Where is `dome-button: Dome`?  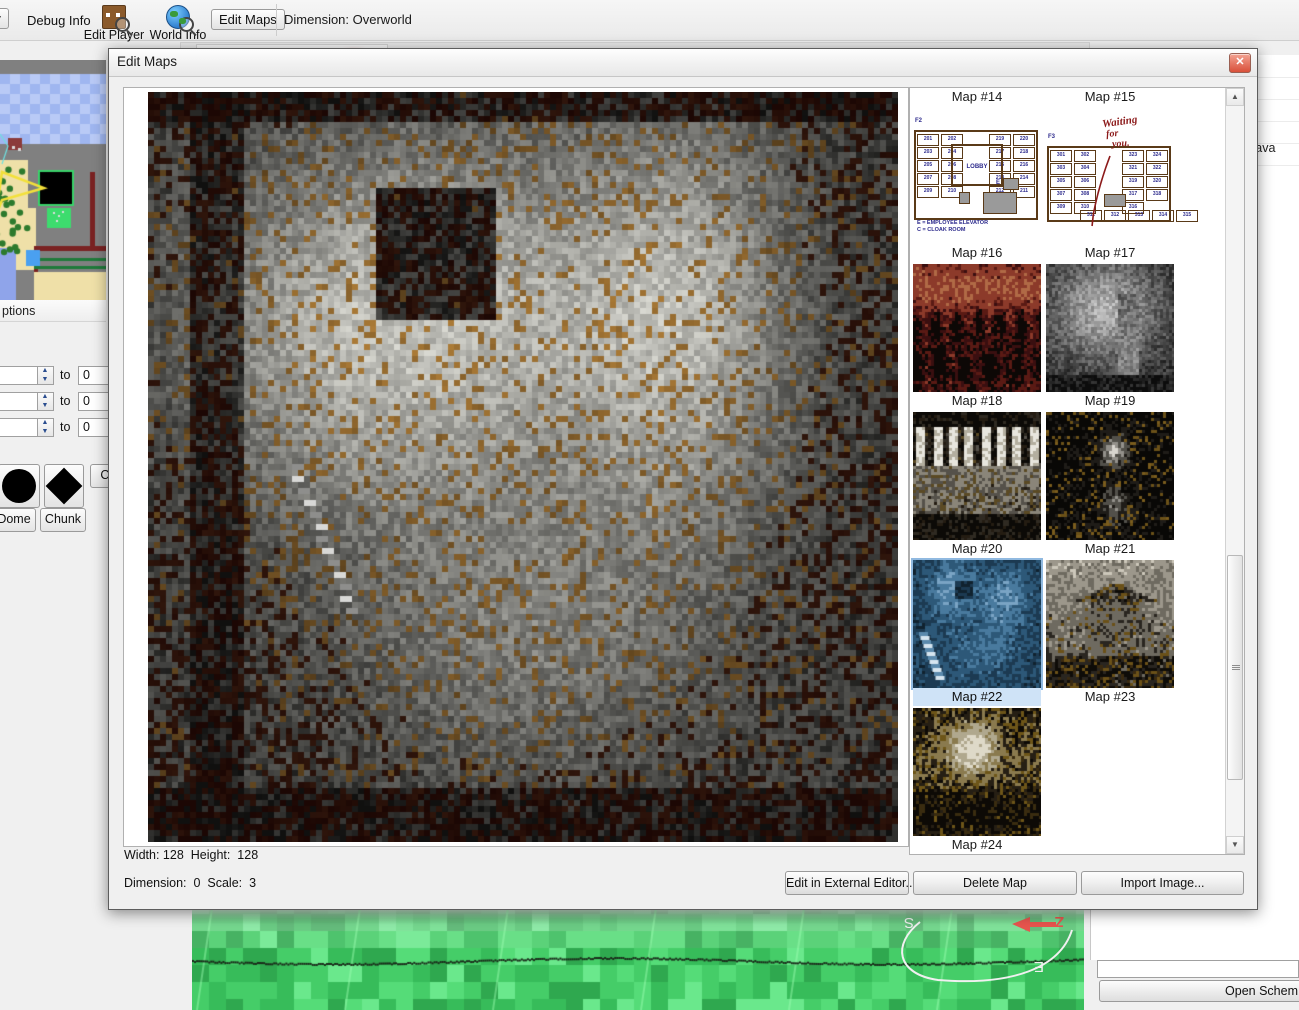 dome-button: Dome is located at coordinates (18, 520).